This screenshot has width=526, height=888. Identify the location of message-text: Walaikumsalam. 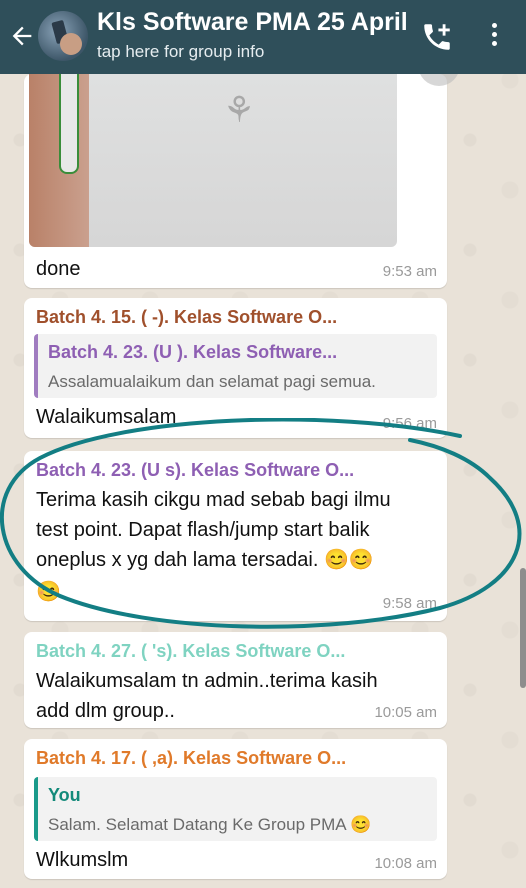
(106, 417).